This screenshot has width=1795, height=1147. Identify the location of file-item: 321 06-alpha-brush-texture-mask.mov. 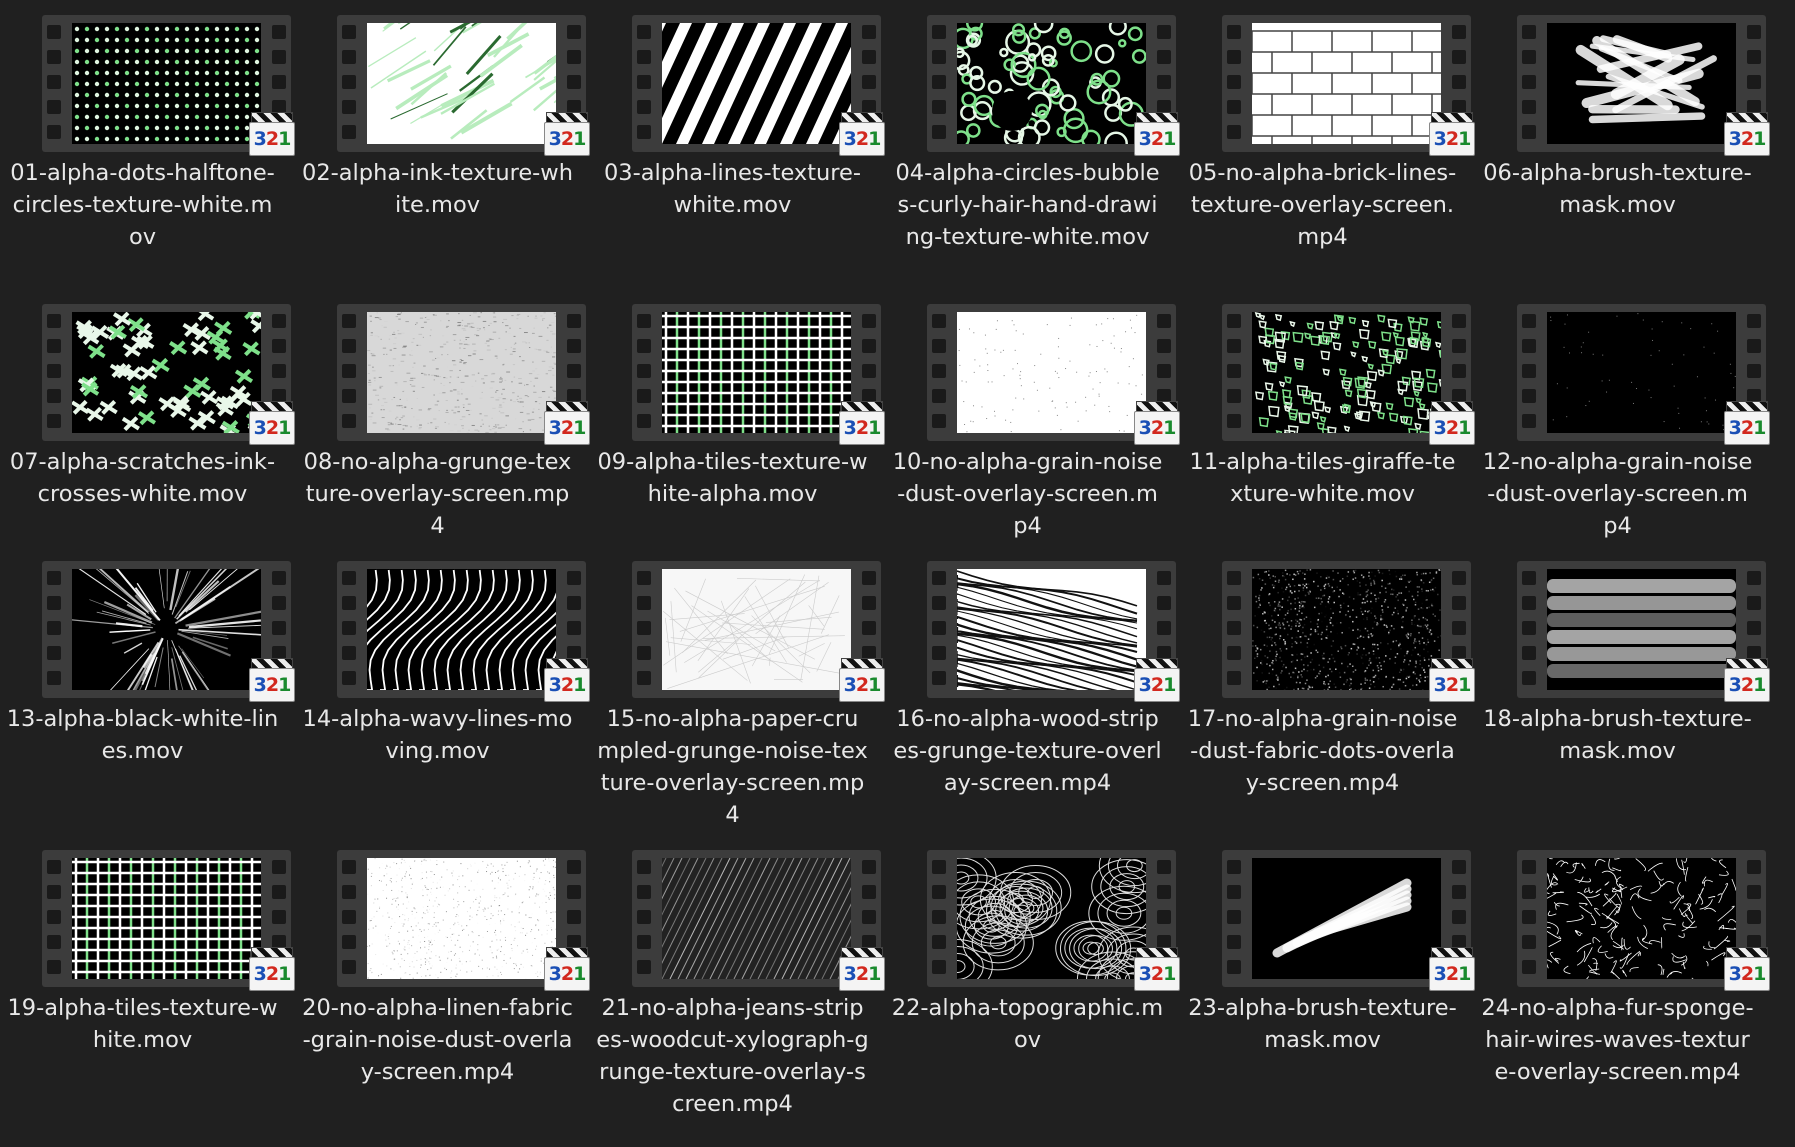
(1622, 140).